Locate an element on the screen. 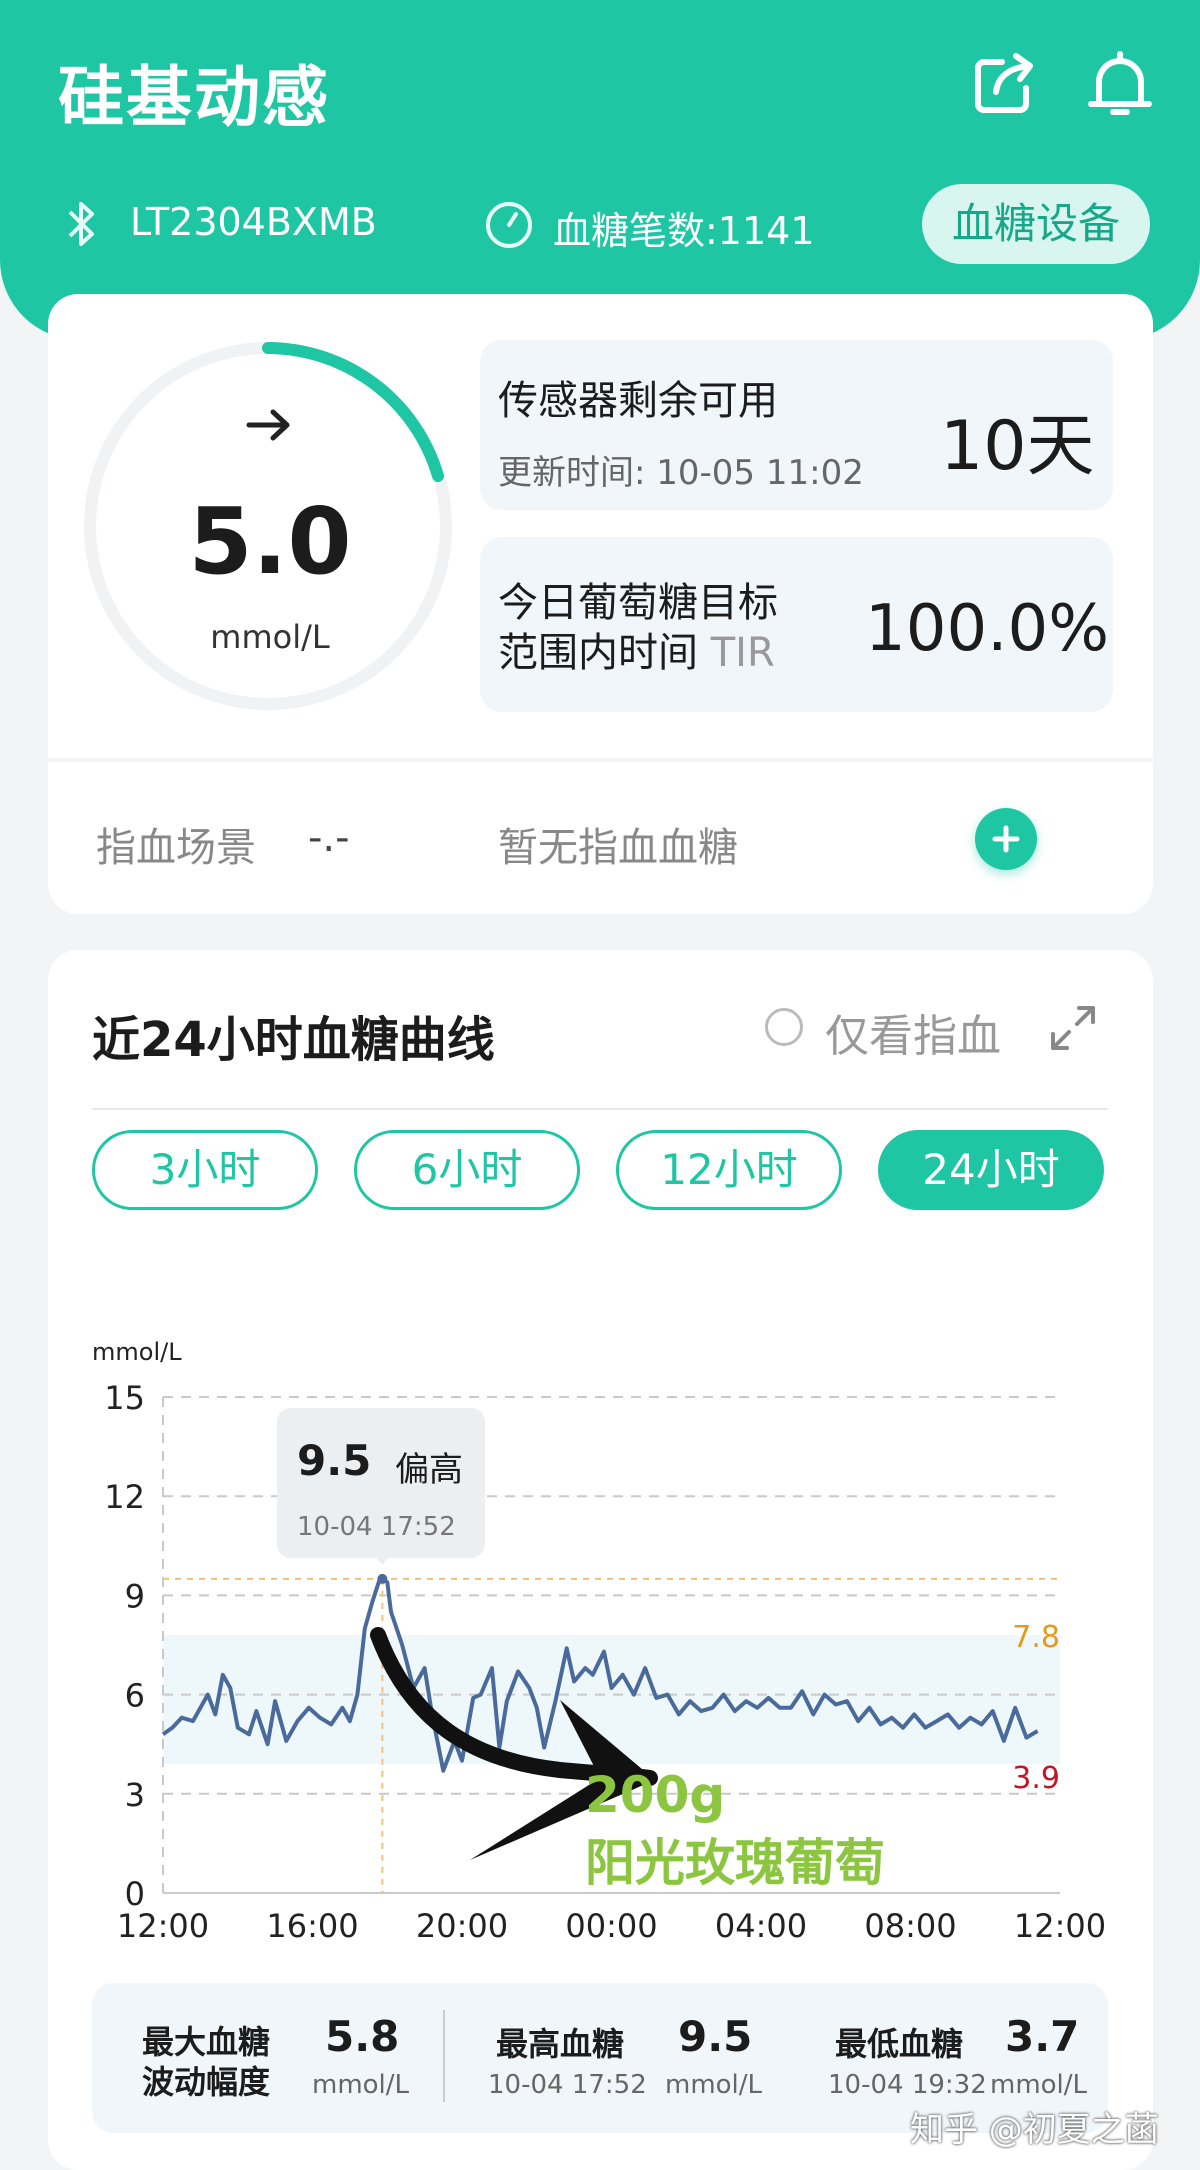 This screenshot has width=1200, height=2170. glucose-device-button: 血糖设备 is located at coordinates (1036, 224).